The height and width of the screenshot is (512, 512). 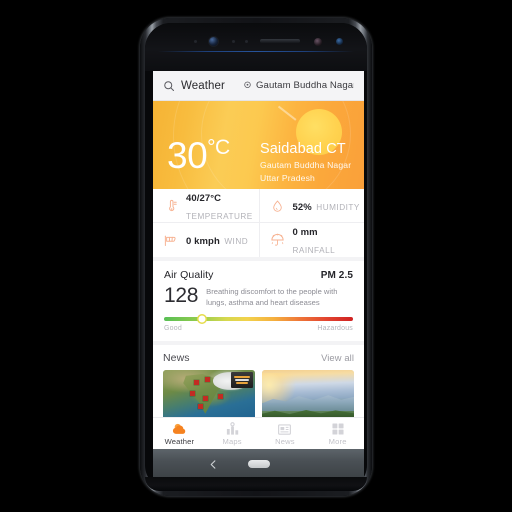 I want to click on aqi-scale-low: Good, so click(x=173, y=328).